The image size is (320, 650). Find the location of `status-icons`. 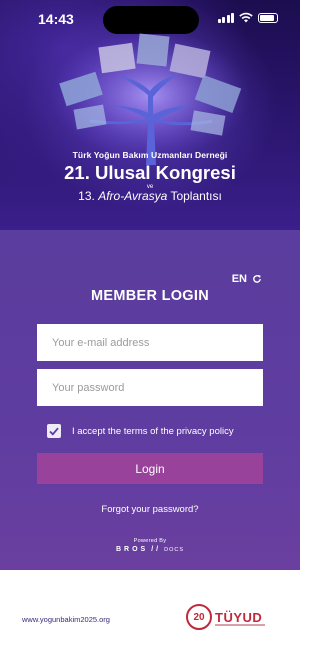

status-icons is located at coordinates (247, 17).